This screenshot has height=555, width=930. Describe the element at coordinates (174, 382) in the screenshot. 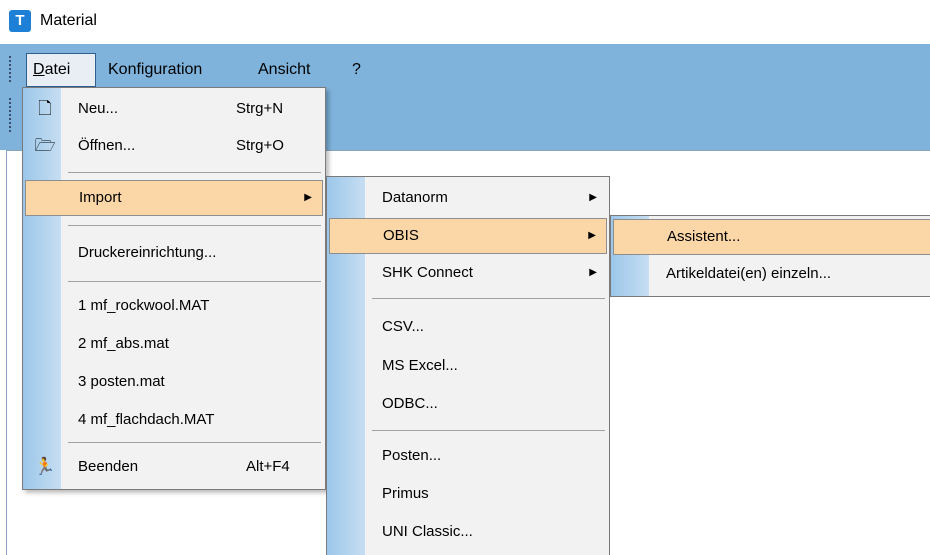

I see `recent-file-3: 3 posten.mat` at that location.